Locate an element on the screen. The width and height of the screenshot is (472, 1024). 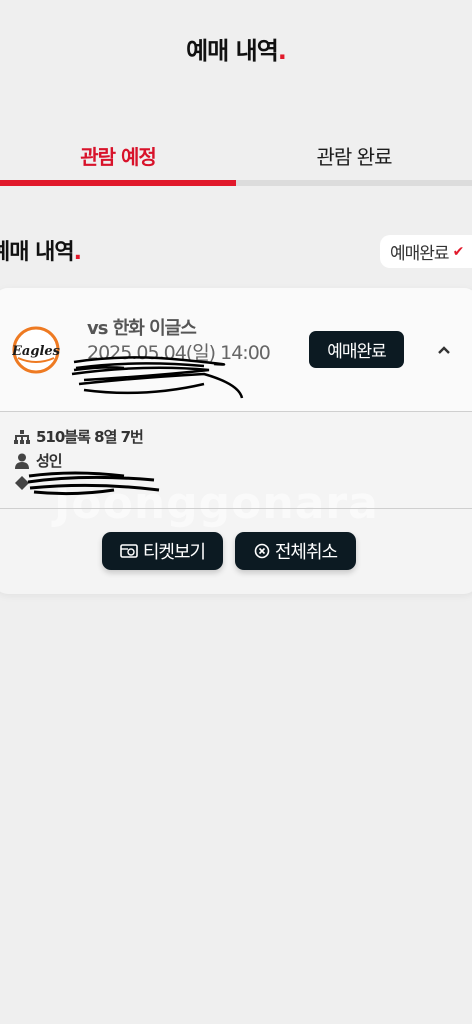
page-title: 예매 내역. is located at coordinates (236, 50).